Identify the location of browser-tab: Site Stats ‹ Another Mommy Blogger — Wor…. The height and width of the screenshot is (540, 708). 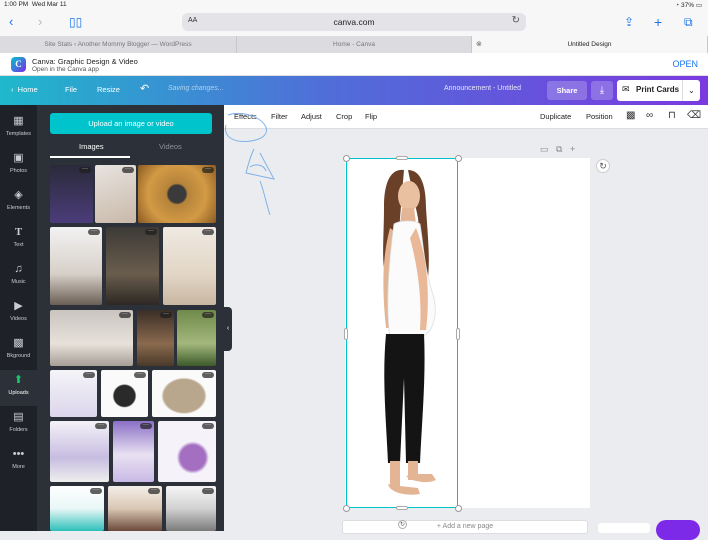
(118, 44).